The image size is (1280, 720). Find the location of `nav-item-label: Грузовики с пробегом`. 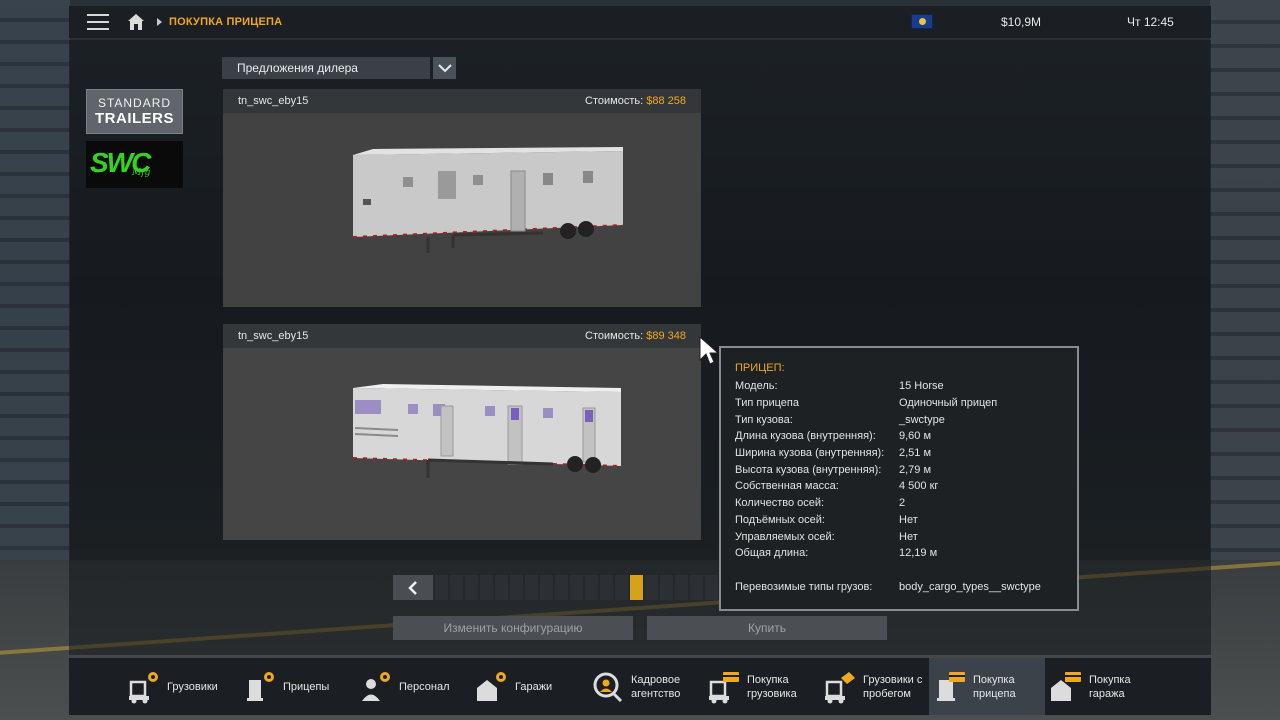

nav-item-label: Грузовики с пробегом is located at coordinates (893, 686).